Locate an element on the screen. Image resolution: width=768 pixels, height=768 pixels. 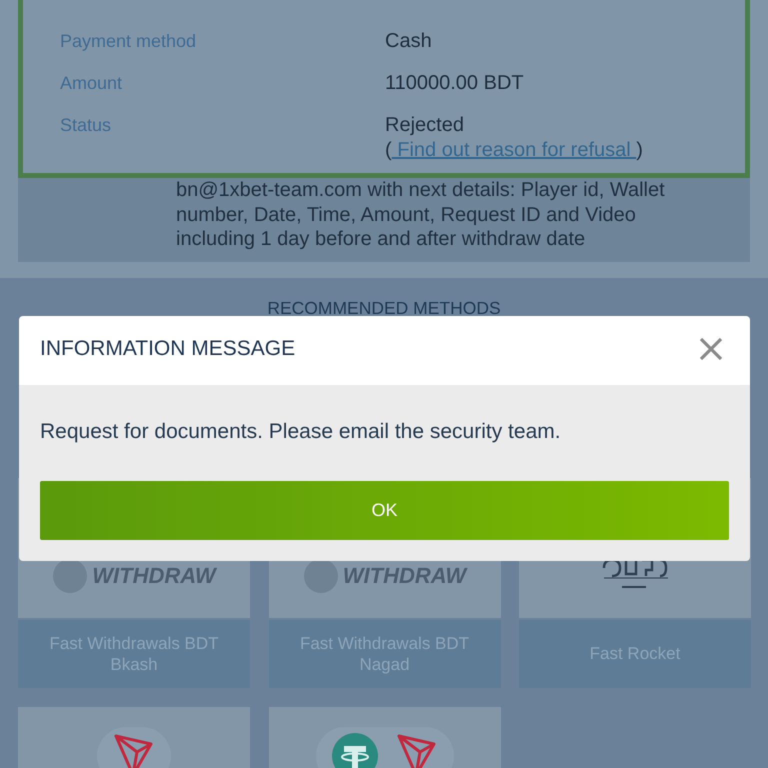
dialog-title: INFORMATION MESSAGE is located at coordinates (168, 348).